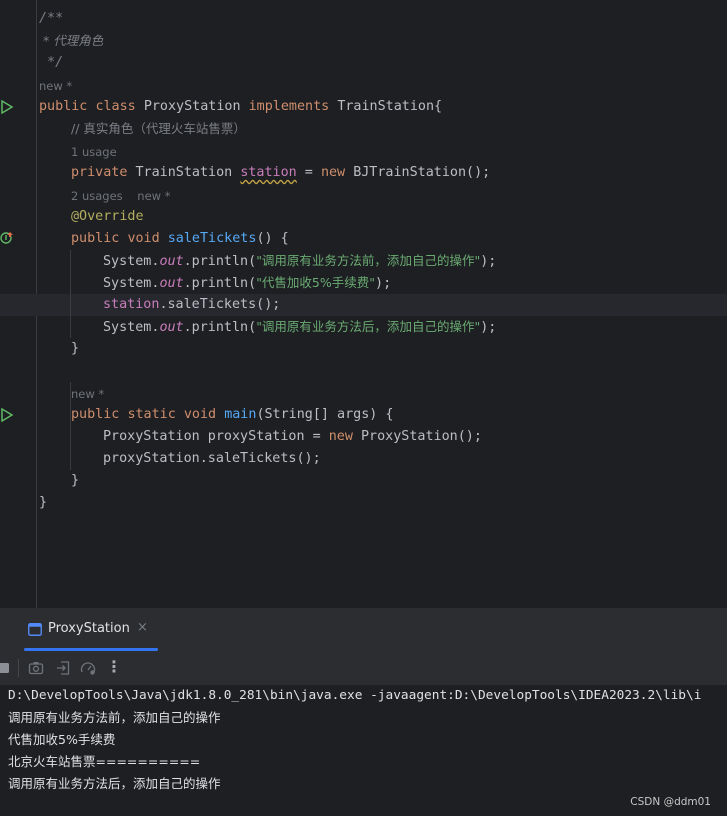 This screenshot has height=816, width=727. What do you see at coordinates (75, 480) in the screenshot?
I see `main-close-brace: }` at bounding box center [75, 480].